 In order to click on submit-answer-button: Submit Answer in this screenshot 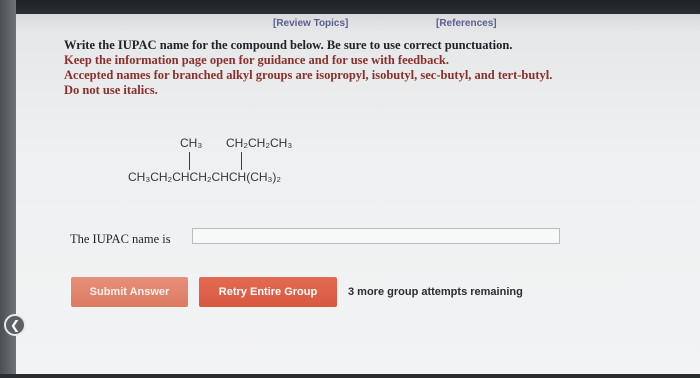, I will do `click(129, 292)`.